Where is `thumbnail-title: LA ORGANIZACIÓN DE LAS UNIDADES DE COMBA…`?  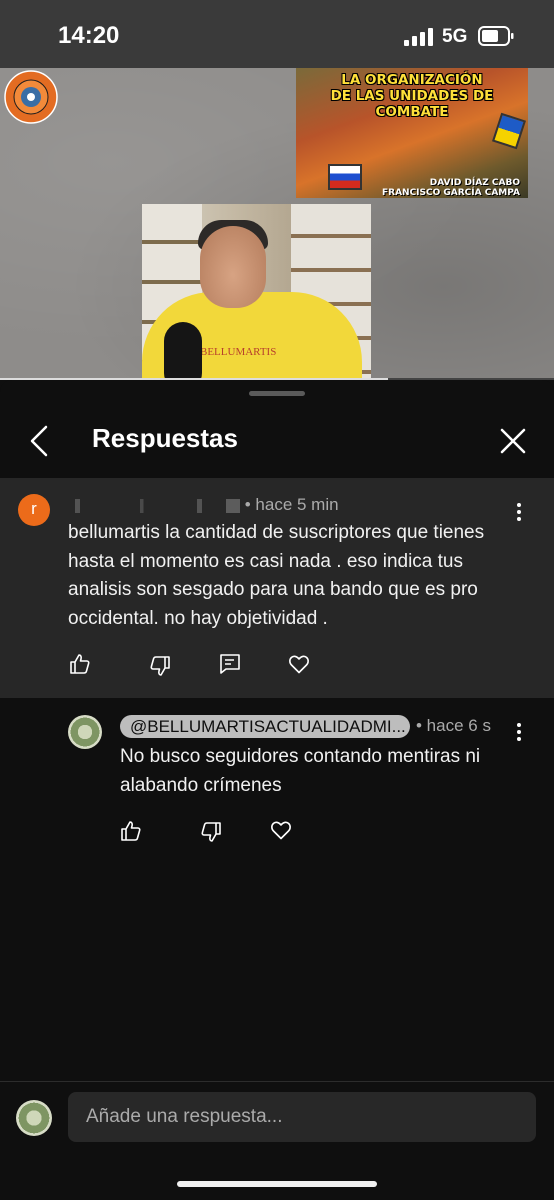 thumbnail-title: LA ORGANIZACIÓN DE LAS UNIDADES DE COMBA… is located at coordinates (412, 96).